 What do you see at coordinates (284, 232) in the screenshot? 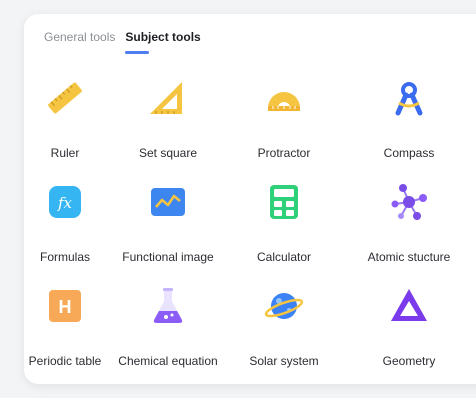
I see `tool-calculator: Calculator` at bounding box center [284, 232].